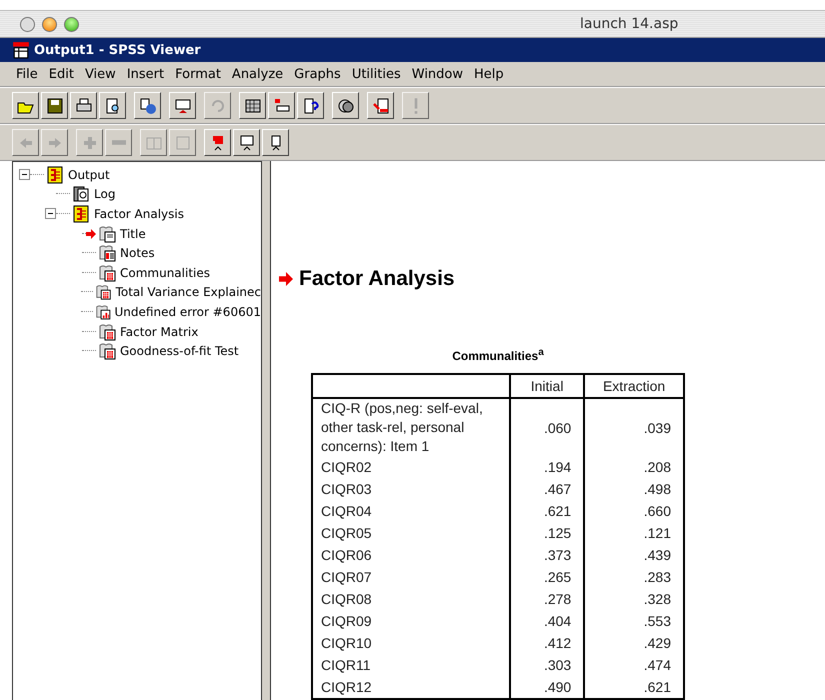 This screenshot has width=825, height=700. I want to click on menu-item: File, so click(27, 74).